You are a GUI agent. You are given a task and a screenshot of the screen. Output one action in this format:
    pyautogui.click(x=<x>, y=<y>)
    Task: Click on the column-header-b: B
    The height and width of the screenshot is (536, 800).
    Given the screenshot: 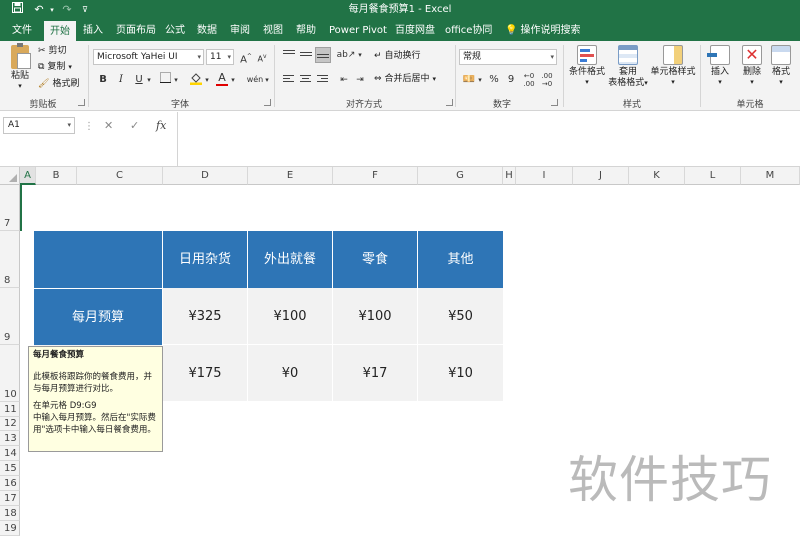 What is the action you would take?
    pyautogui.click(x=56, y=176)
    